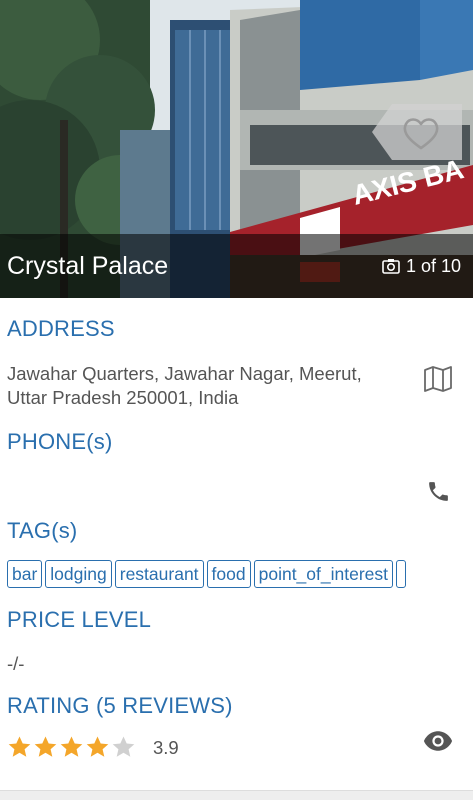 The width and height of the screenshot is (473, 800). Describe the element at coordinates (236, 795) in the screenshot. I see `bottom-bar` at that location.